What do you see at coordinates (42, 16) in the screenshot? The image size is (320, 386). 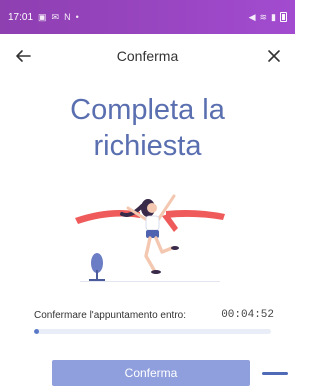 I see `gallery-icon: ▣` at bounding box center [42, 16].